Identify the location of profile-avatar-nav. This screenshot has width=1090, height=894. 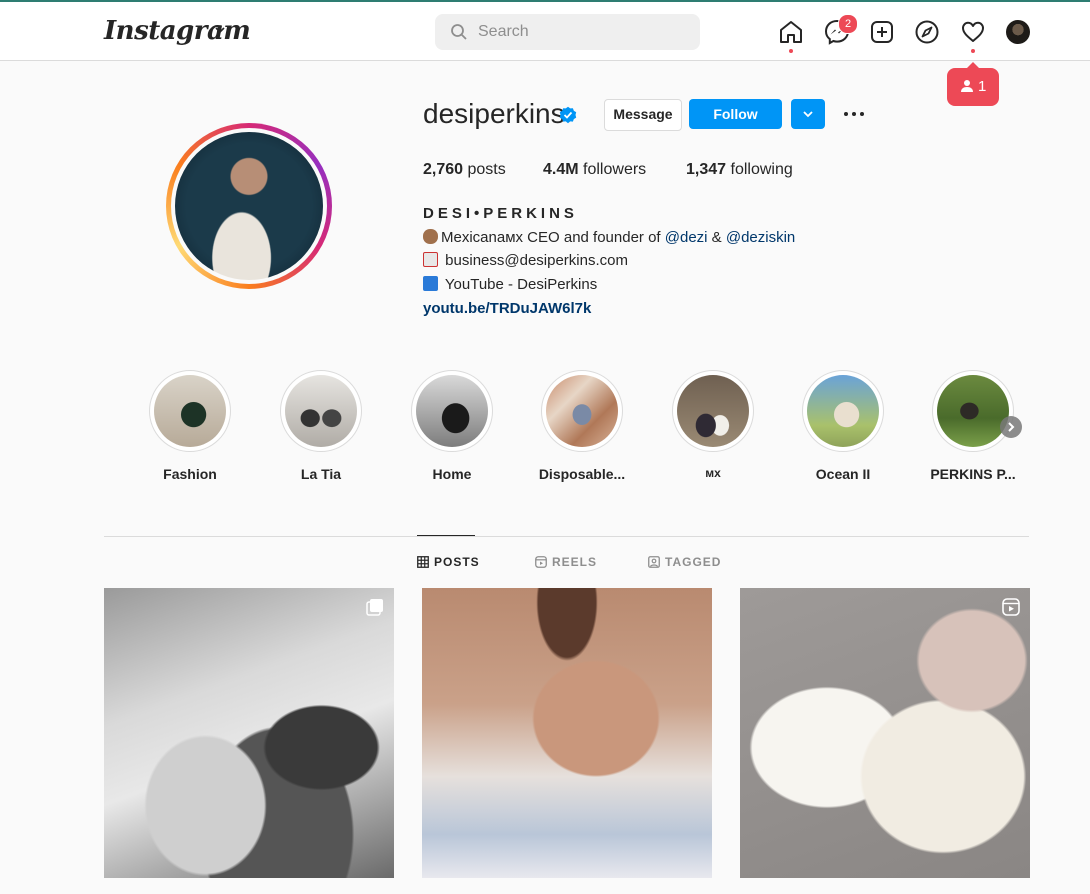
(1018, 32).